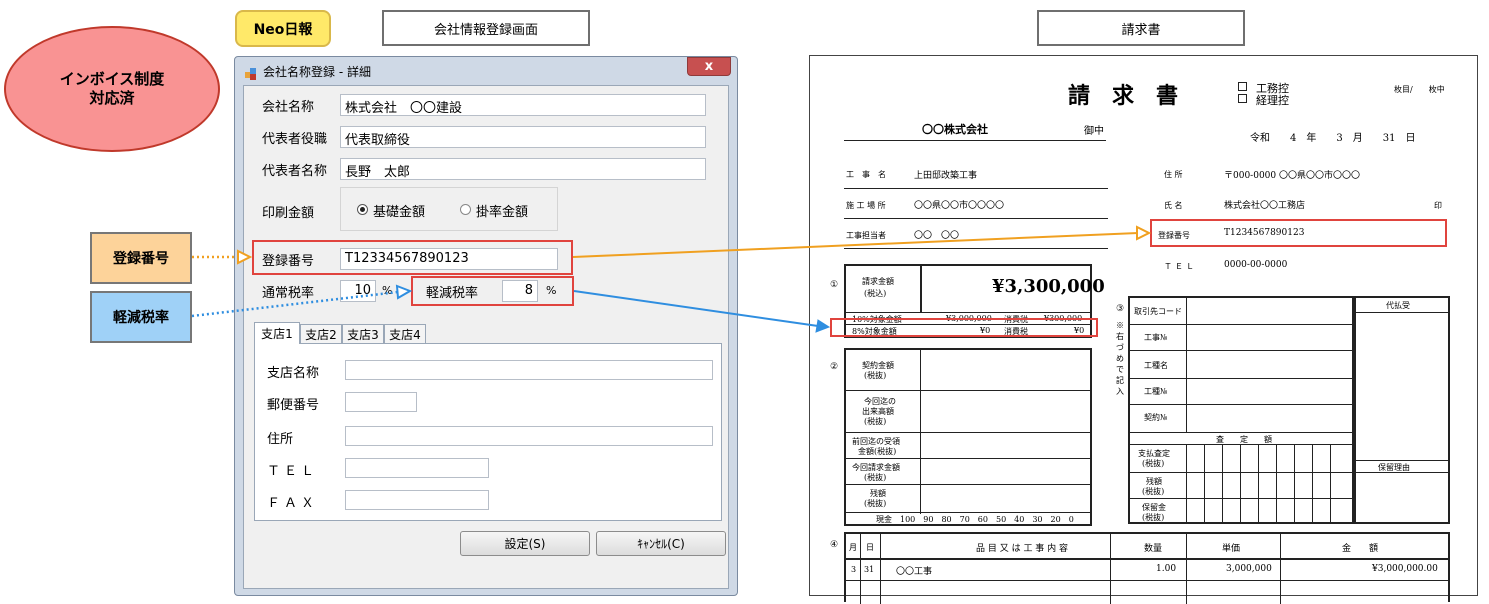 The width and height of the screenshot is (1489, 604). Describe the element at coordinates (696, 308) in the screenshot. I see `reduced-solid-connector` at that location.